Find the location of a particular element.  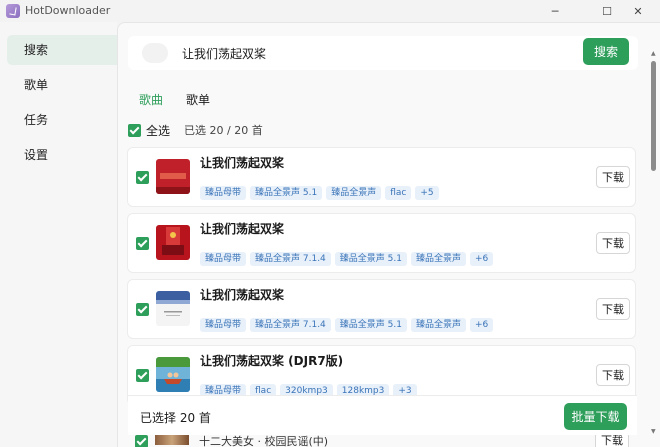

avatar is located at coordinates (155, 53).